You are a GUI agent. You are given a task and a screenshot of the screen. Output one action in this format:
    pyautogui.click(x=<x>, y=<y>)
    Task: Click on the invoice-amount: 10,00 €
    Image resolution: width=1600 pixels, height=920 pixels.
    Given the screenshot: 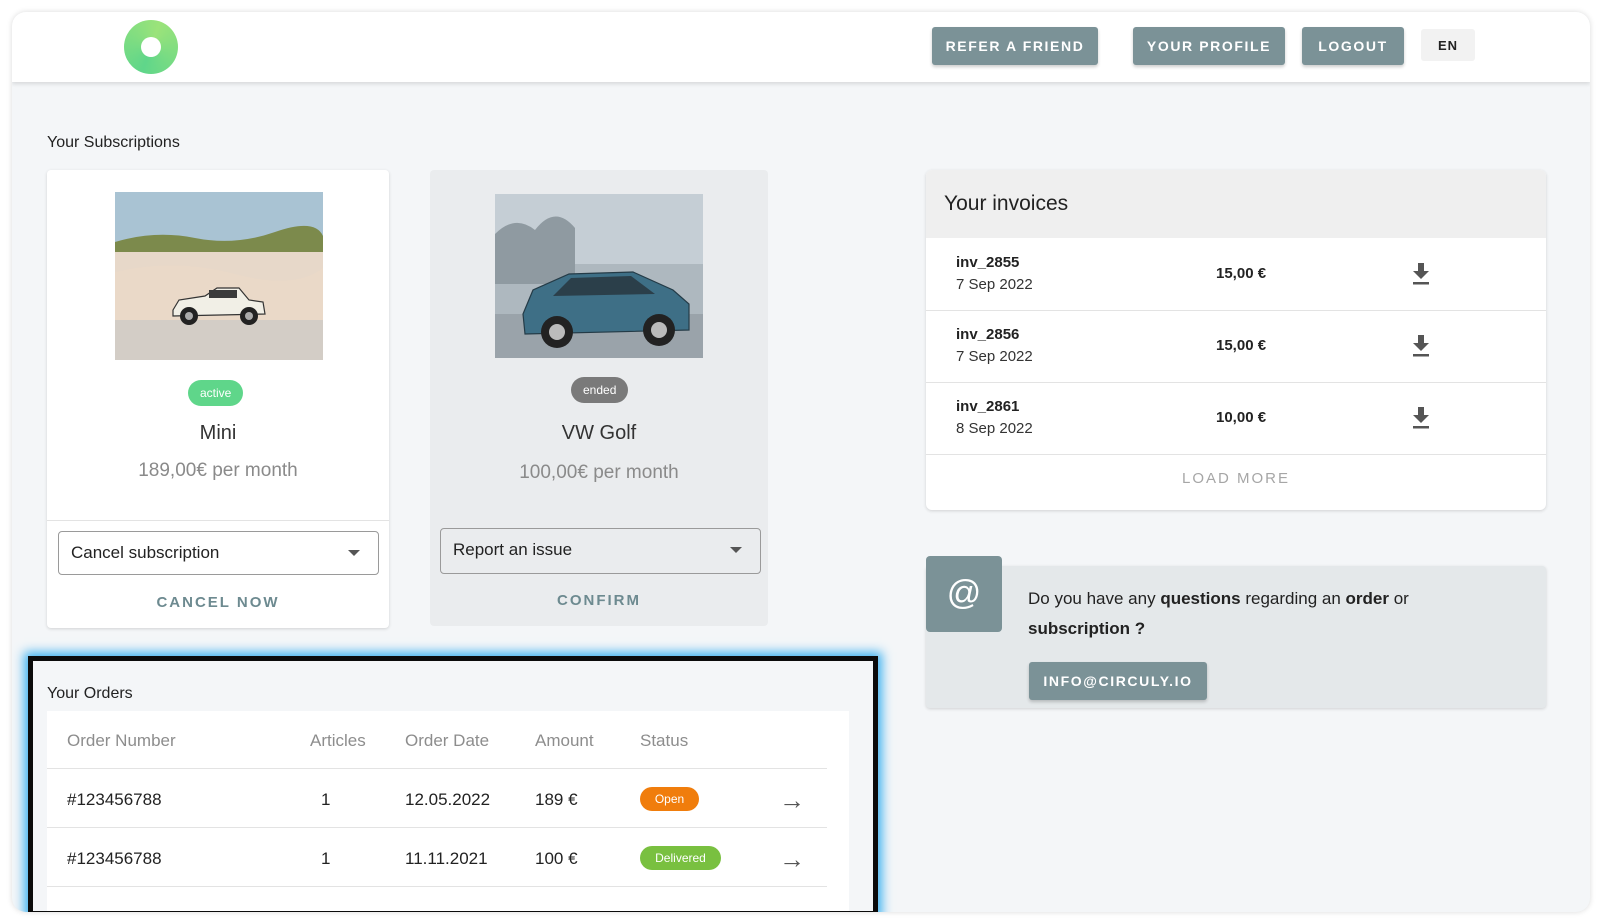 What is the action you would take?
    pyautogui.click(x=1241, y=417)
    